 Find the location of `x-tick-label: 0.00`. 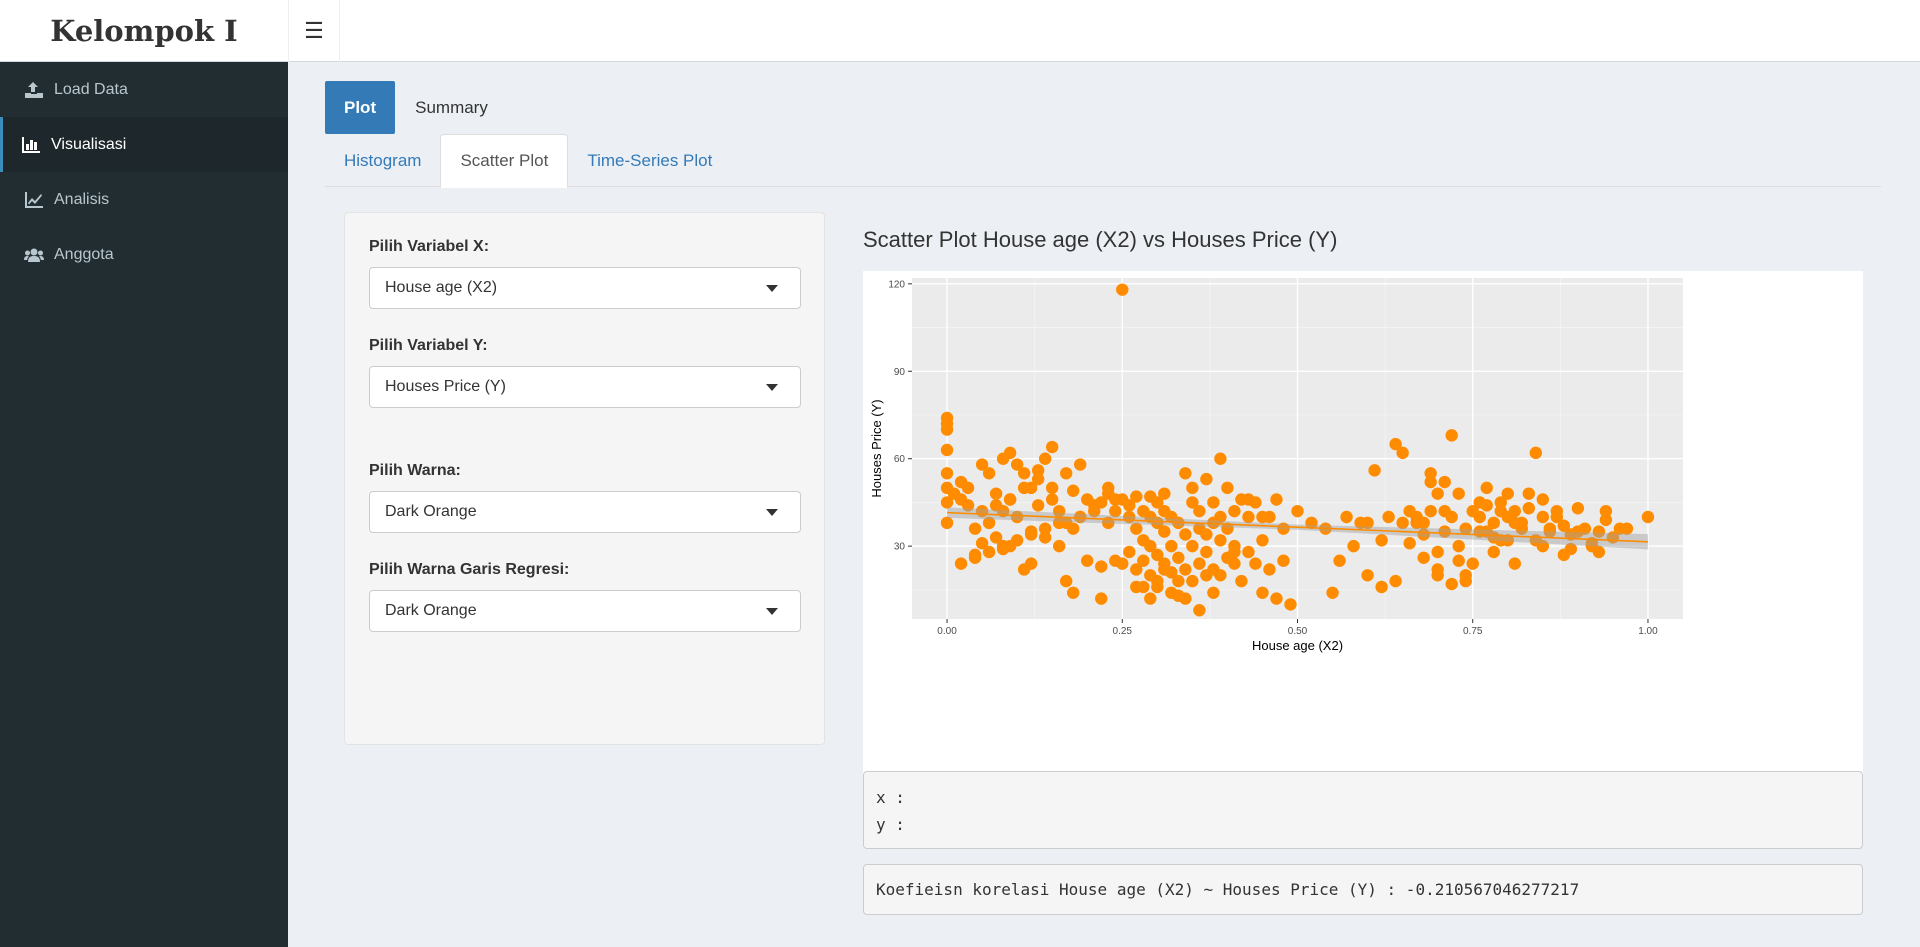

x-tick-label: 0.00 is located at coordinates (947, 631).